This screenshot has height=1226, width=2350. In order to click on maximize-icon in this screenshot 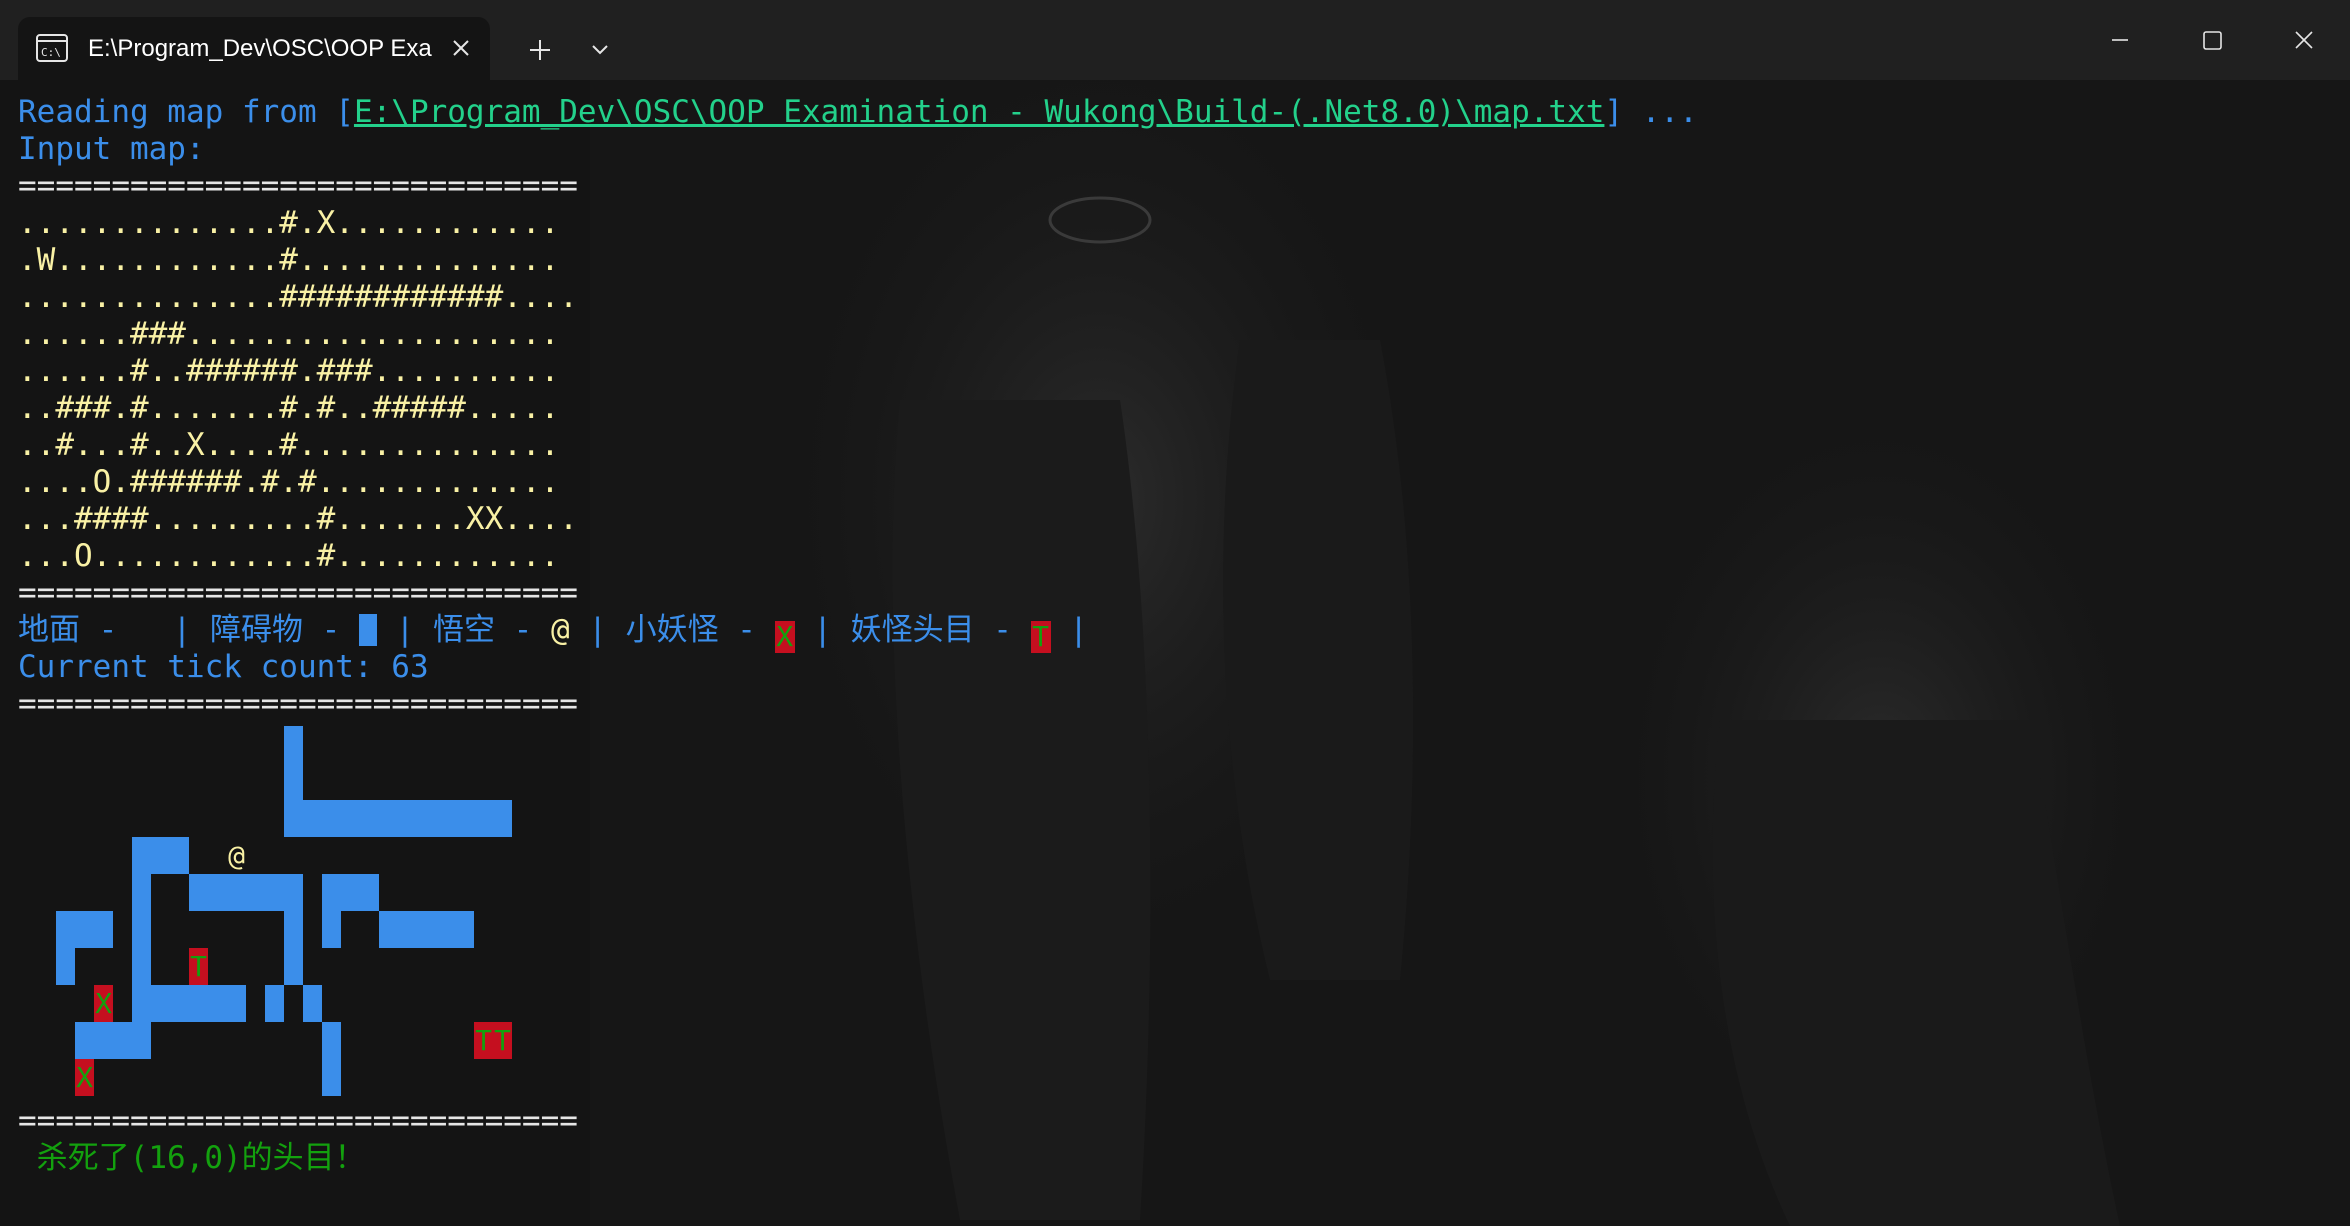, I will do `click(2212, 40)`.